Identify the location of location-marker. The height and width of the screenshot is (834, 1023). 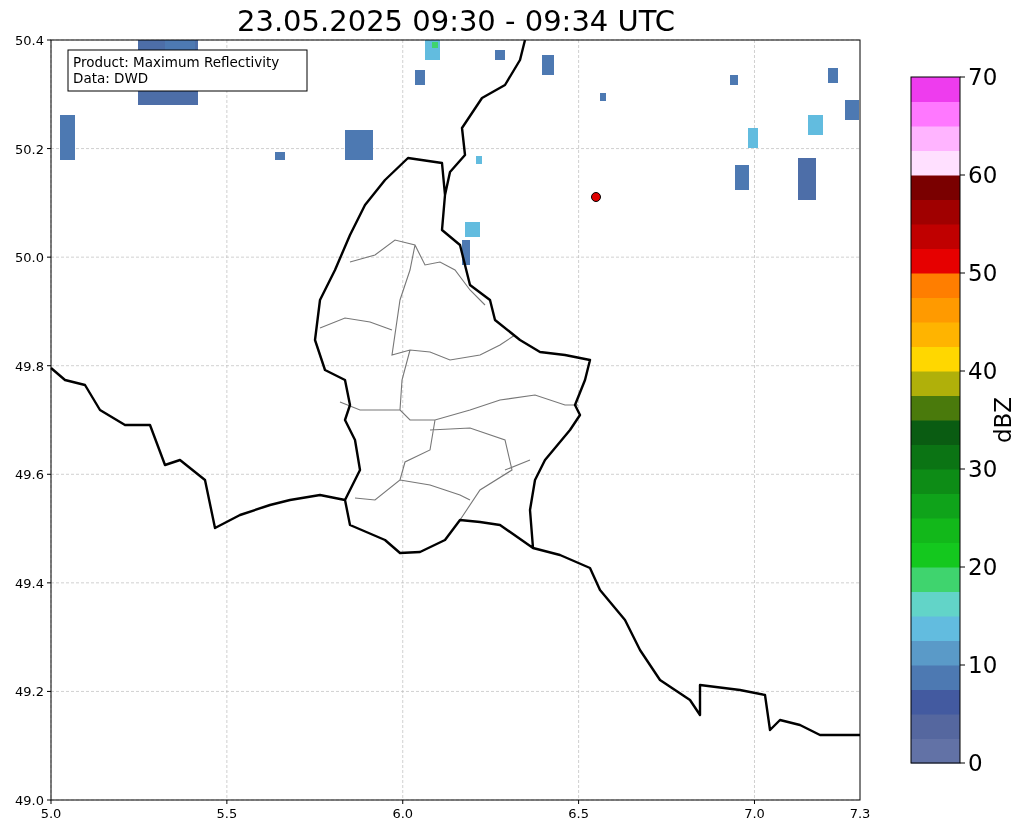
(596, 197).